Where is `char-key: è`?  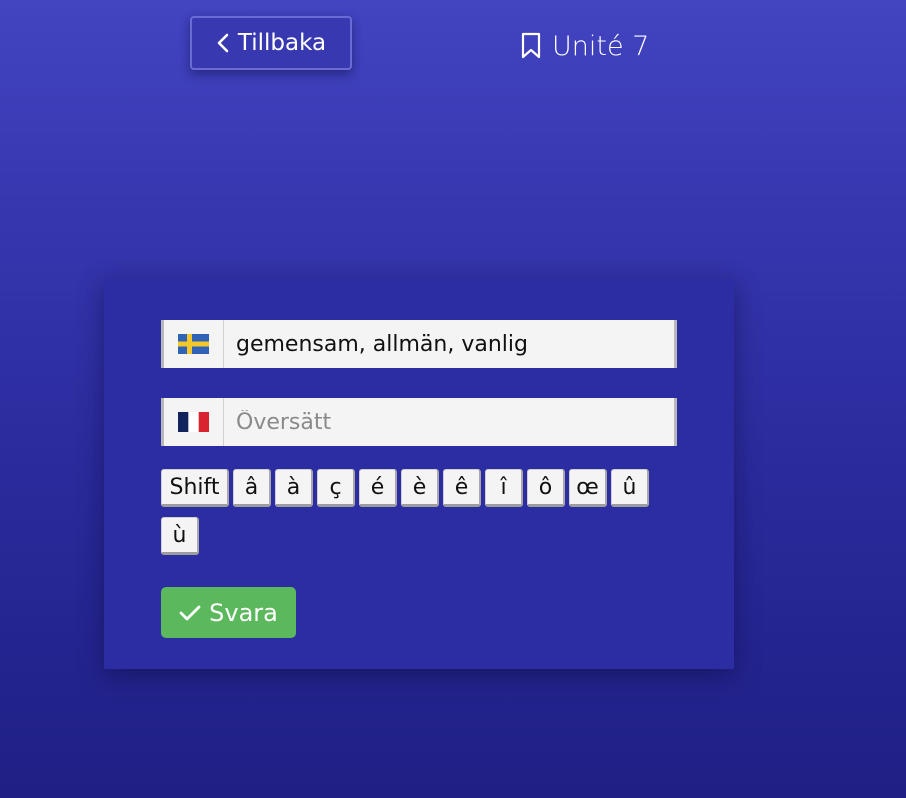
char-key: è is located at coordinates (420, 488).